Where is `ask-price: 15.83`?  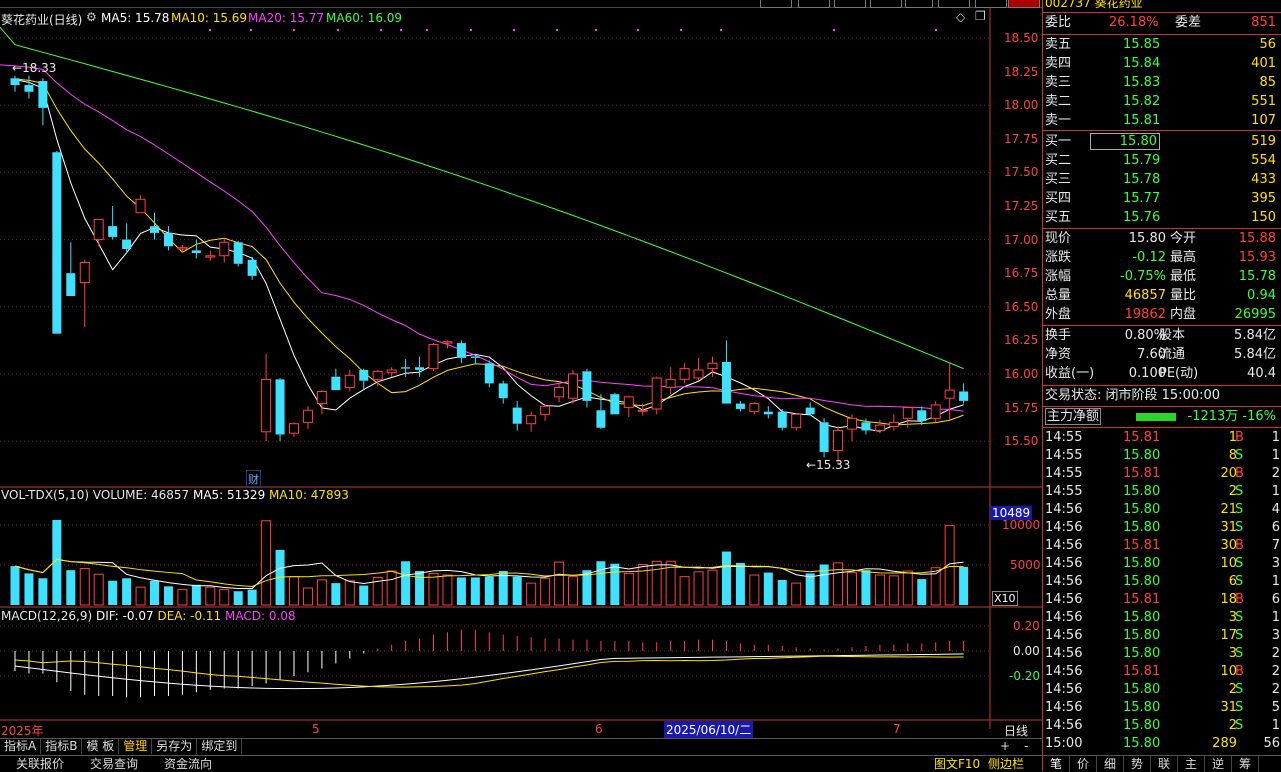 ask-price: 15.83 is located at coordinates (1142, 82).